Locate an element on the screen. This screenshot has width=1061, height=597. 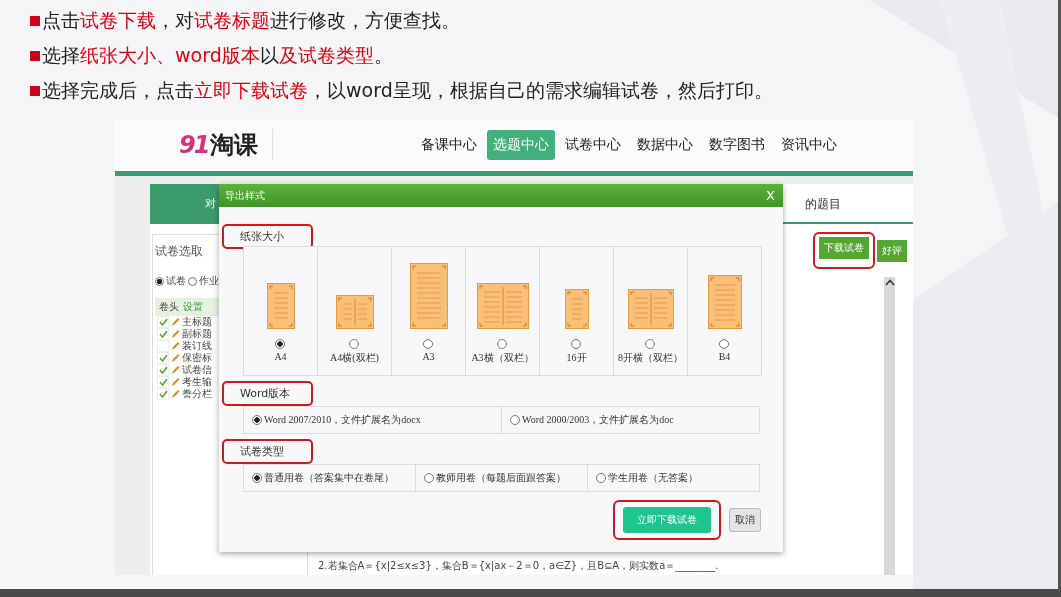
option-label: A3 is located at coordinates (428, 356).